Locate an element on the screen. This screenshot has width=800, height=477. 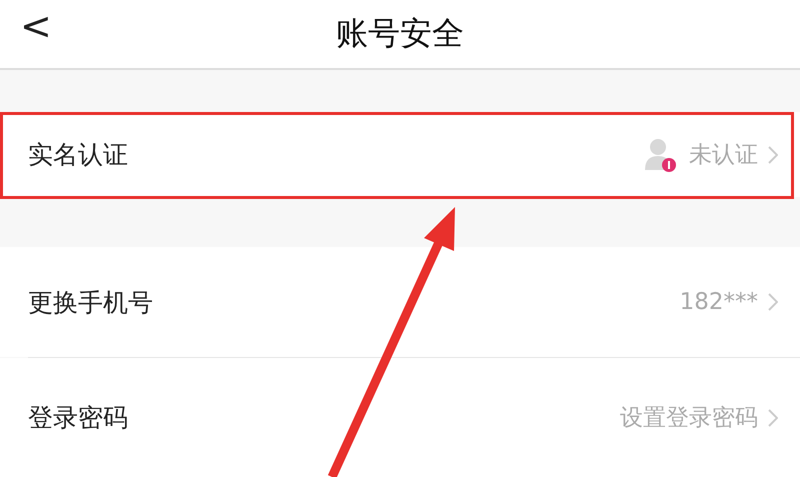
setting-label: 实名认证 is located at coordinates (78, 155).